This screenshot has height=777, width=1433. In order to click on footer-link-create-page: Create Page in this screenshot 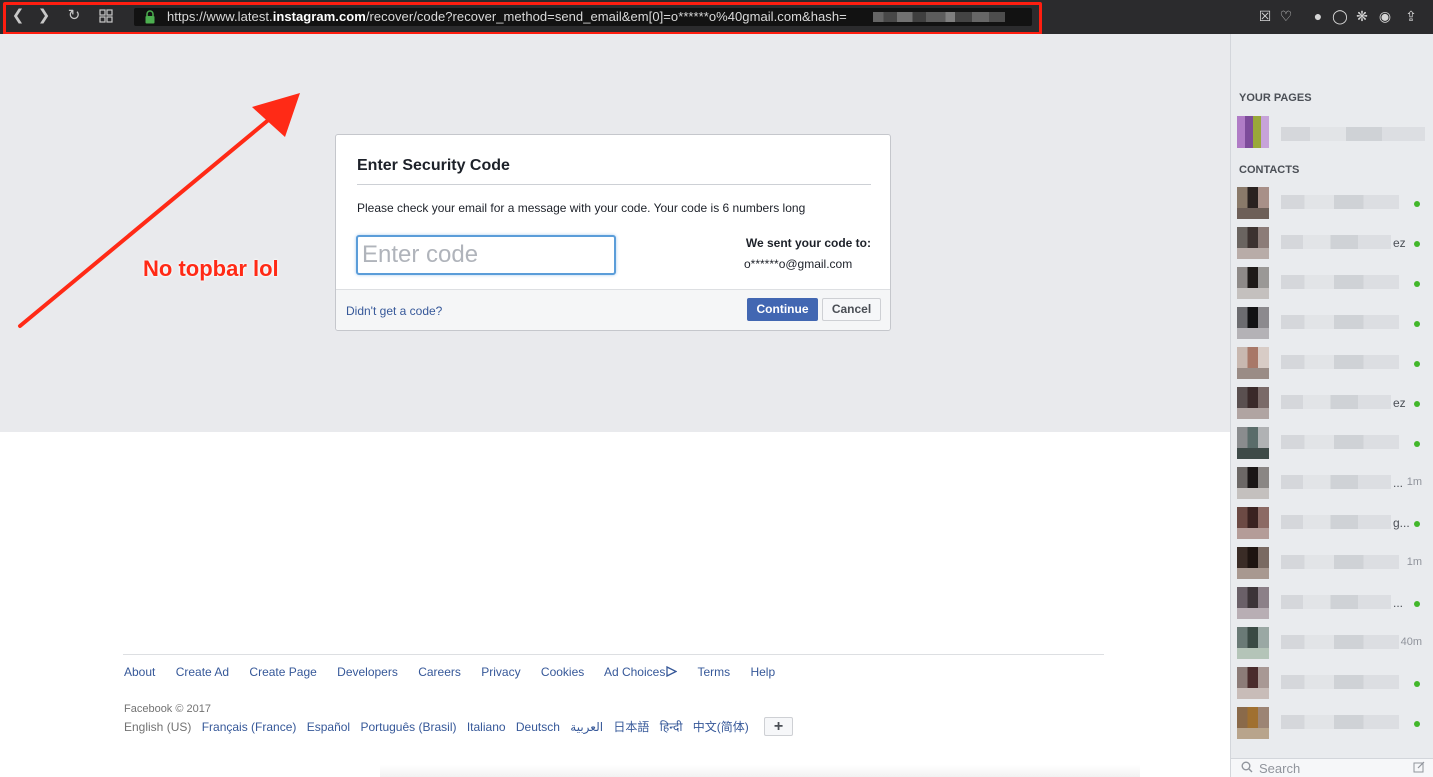, I will do `click(282, 672)`.